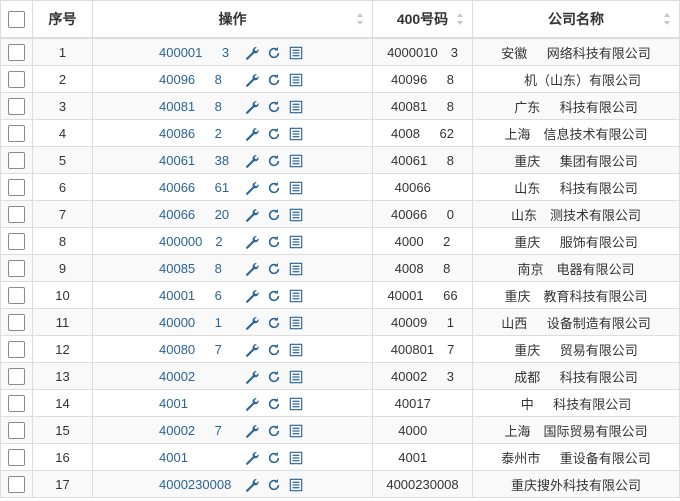 The height and width of the screenshot is (501, 680). Describe the element at coordinates (62, 403) in the screenshot. I see `row-seq: 14` at that location.